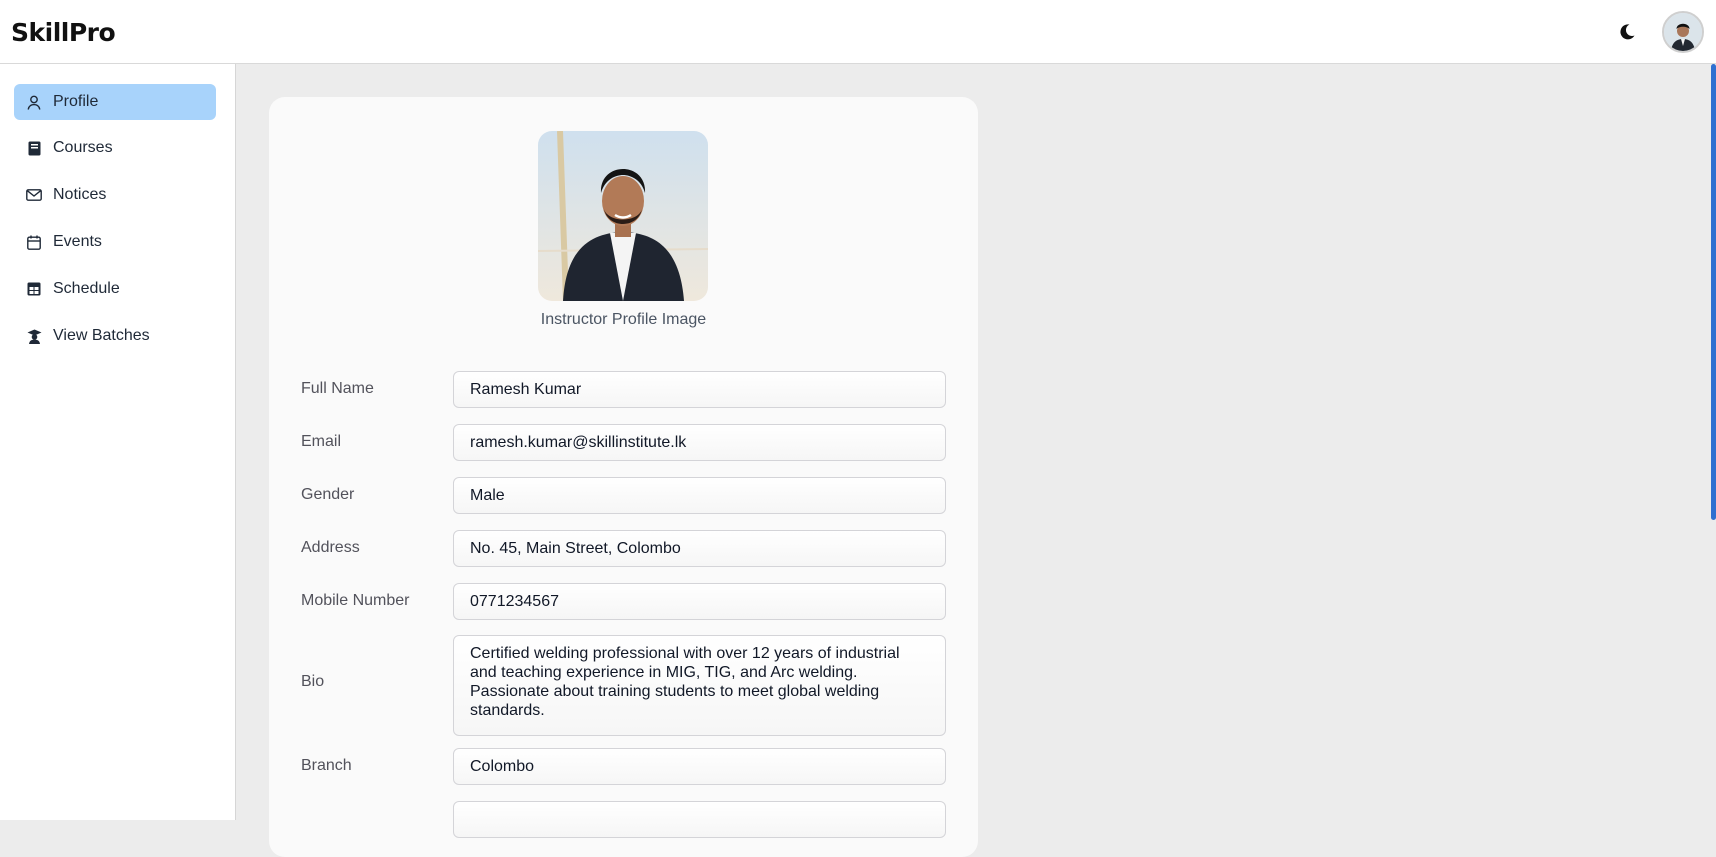 The height and width of the screenshot is (857, 1716). I want to click on sidebar-item-notices: Notices, so click(115, 195).